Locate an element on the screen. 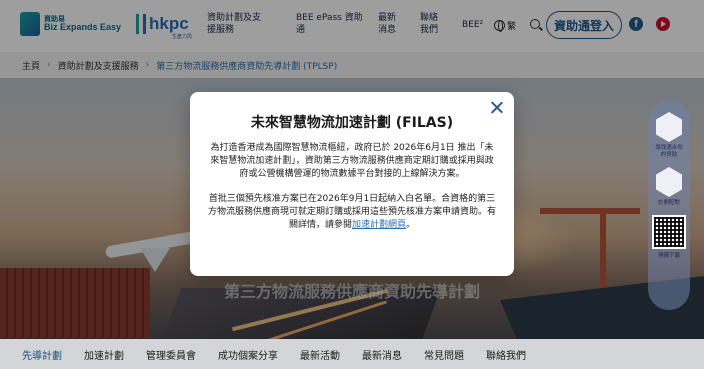  floating-side-widget: 尋找適合你的資助 計劃配對 掃碼下載 is located at coordinates (669, 205).